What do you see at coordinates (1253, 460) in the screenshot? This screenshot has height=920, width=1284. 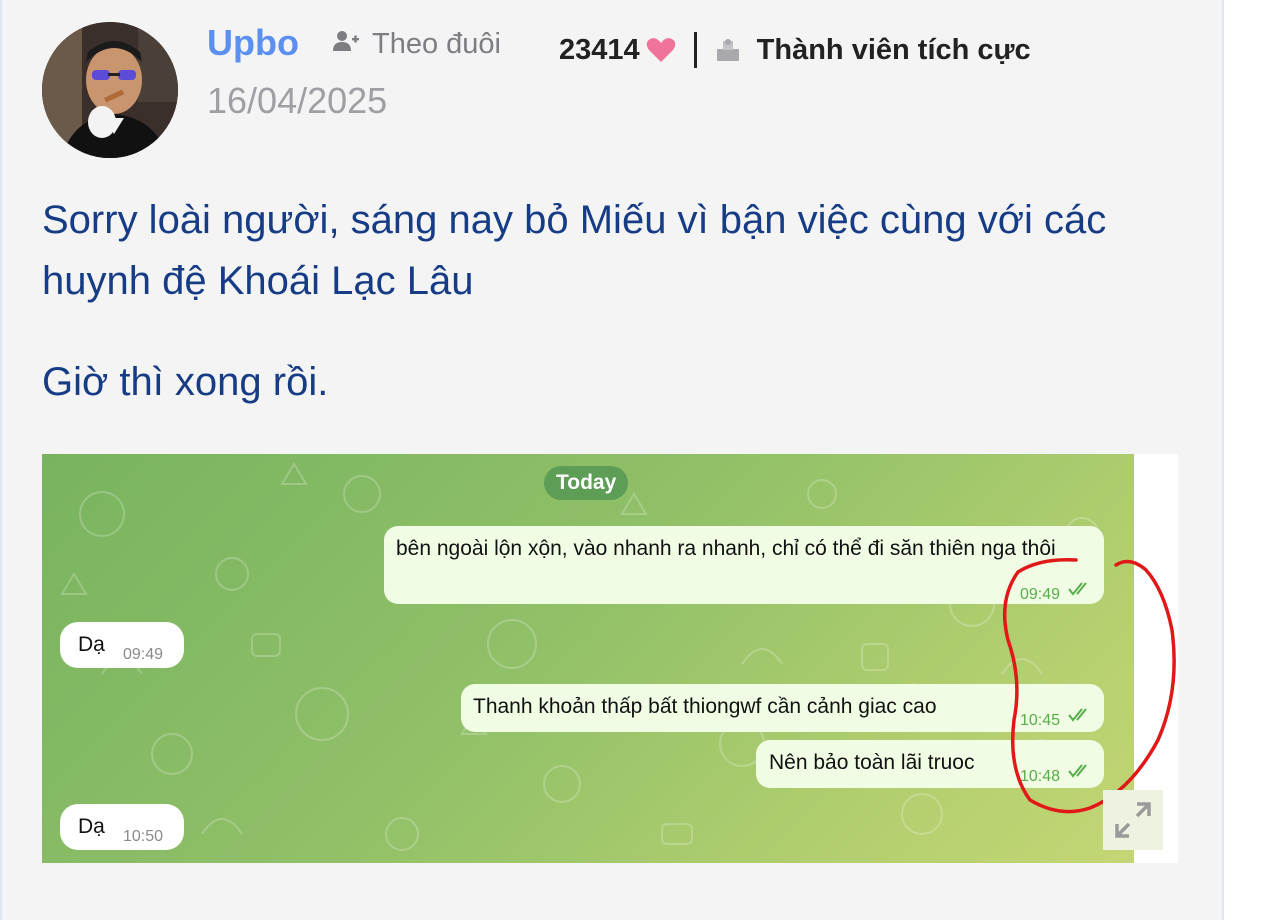 I see `right-rail` at bounding box center [1253, 460].